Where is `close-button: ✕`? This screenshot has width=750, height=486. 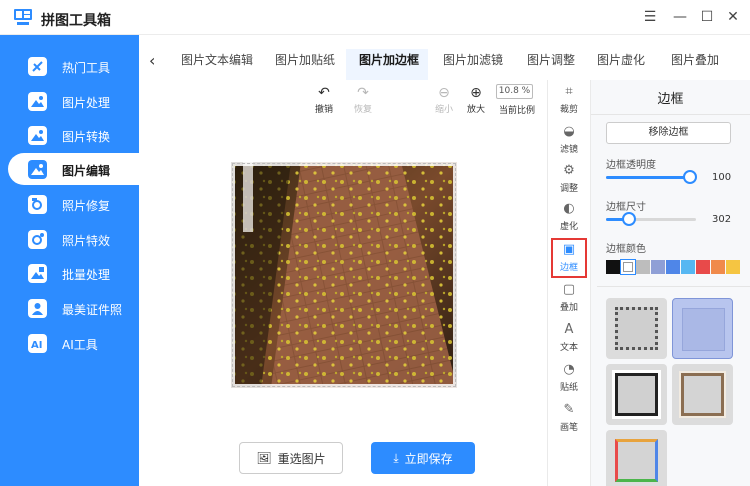 close-button: ✕ is located at coordinates (733, 17).